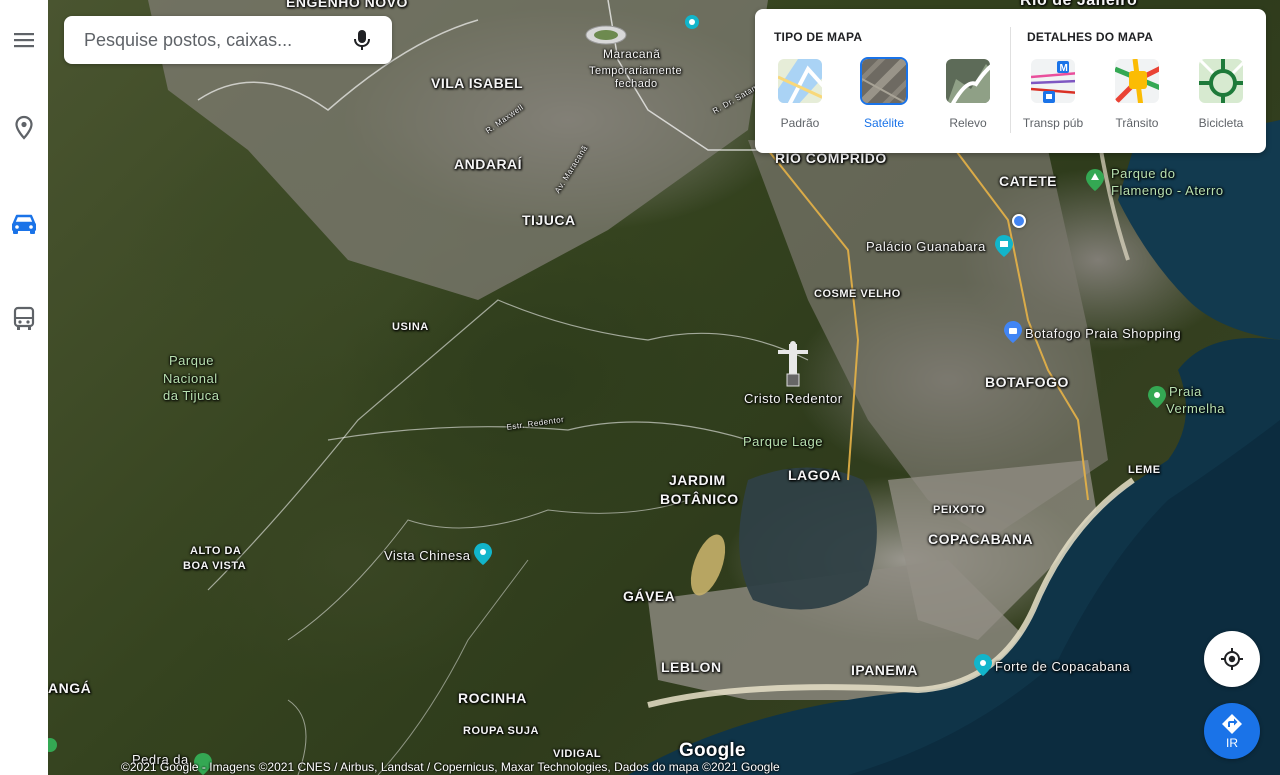  I want to click on map-details-title: DETALHES DO MAPA, so click(1090, 37).